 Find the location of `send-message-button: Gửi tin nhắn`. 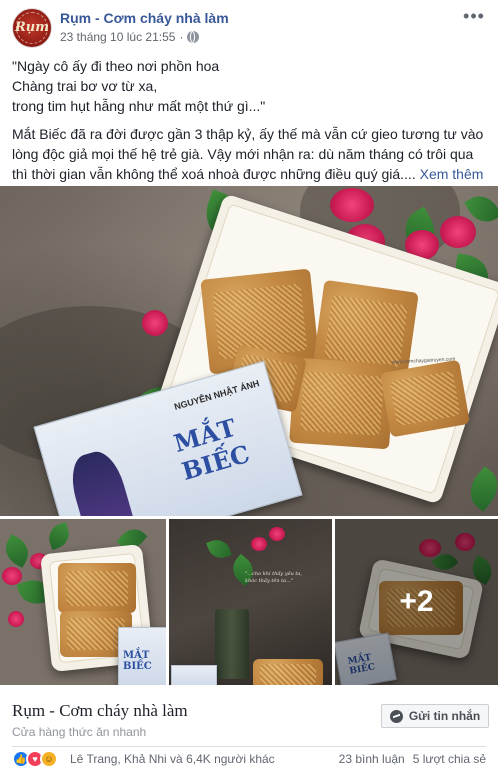

send-message-button: Gửi tin nhắn is located at coordinates (435, 716).